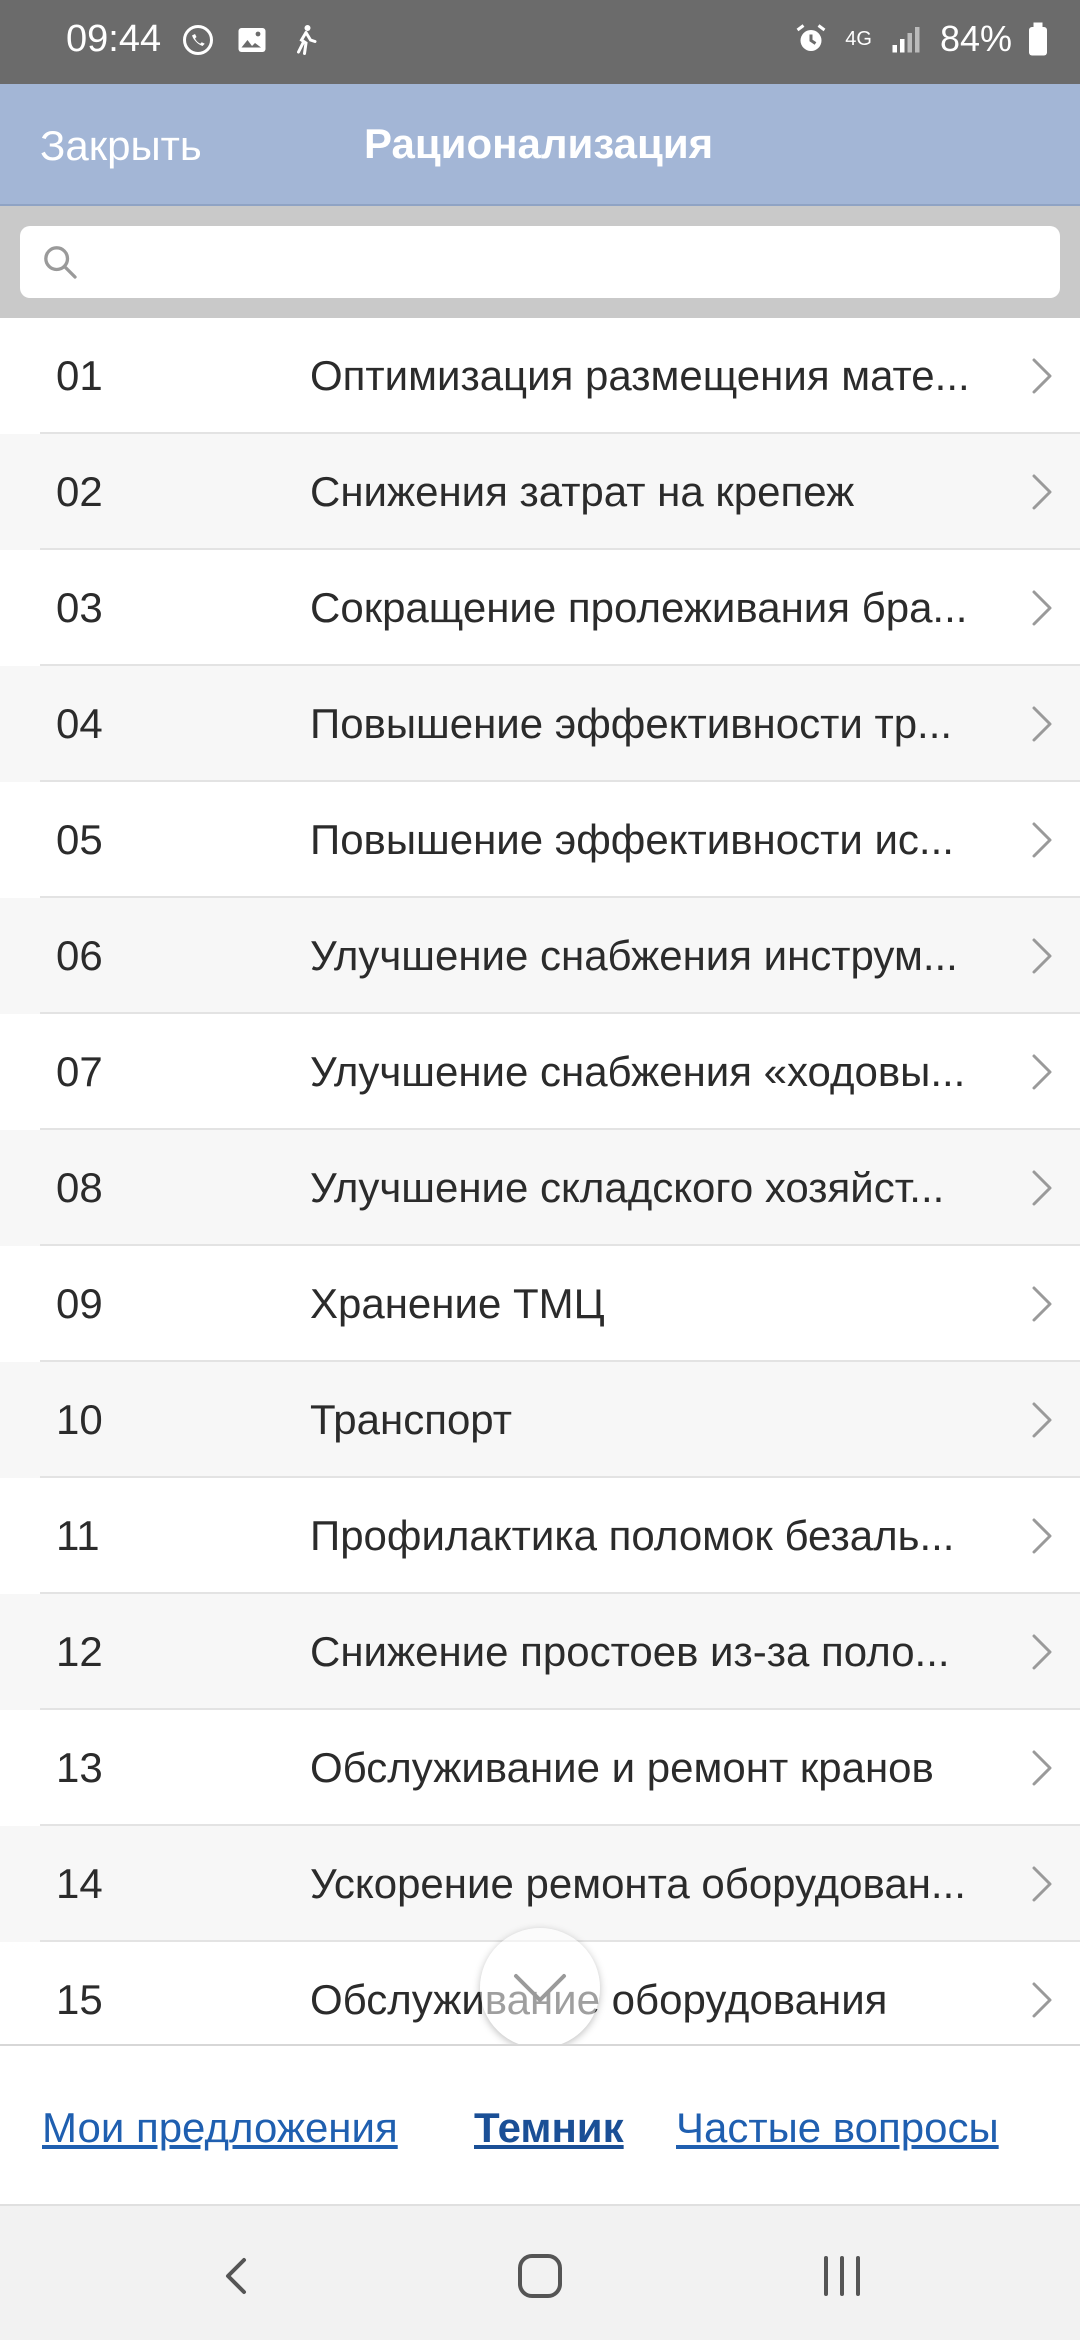 The width and height of the screenshot is (1080, 2340). I want to click on battery-icon, so click(1038, 39).